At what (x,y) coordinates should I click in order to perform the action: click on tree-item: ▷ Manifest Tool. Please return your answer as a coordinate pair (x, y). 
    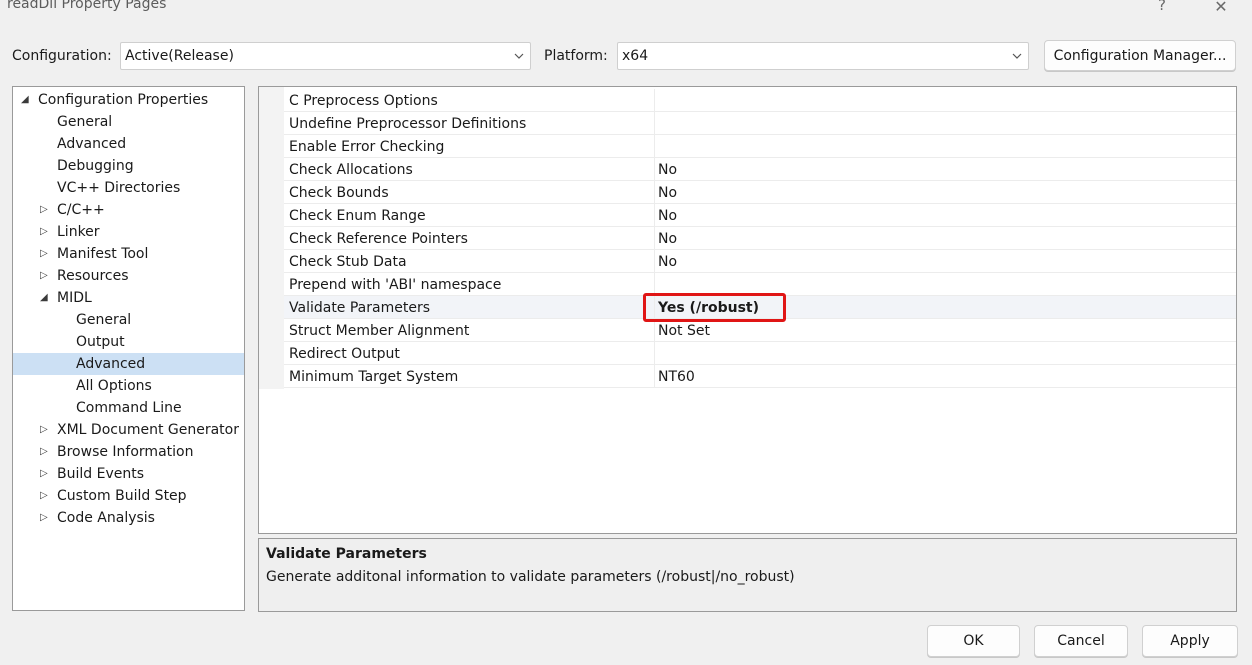
    Looking at the image, I should click on (128, 254).